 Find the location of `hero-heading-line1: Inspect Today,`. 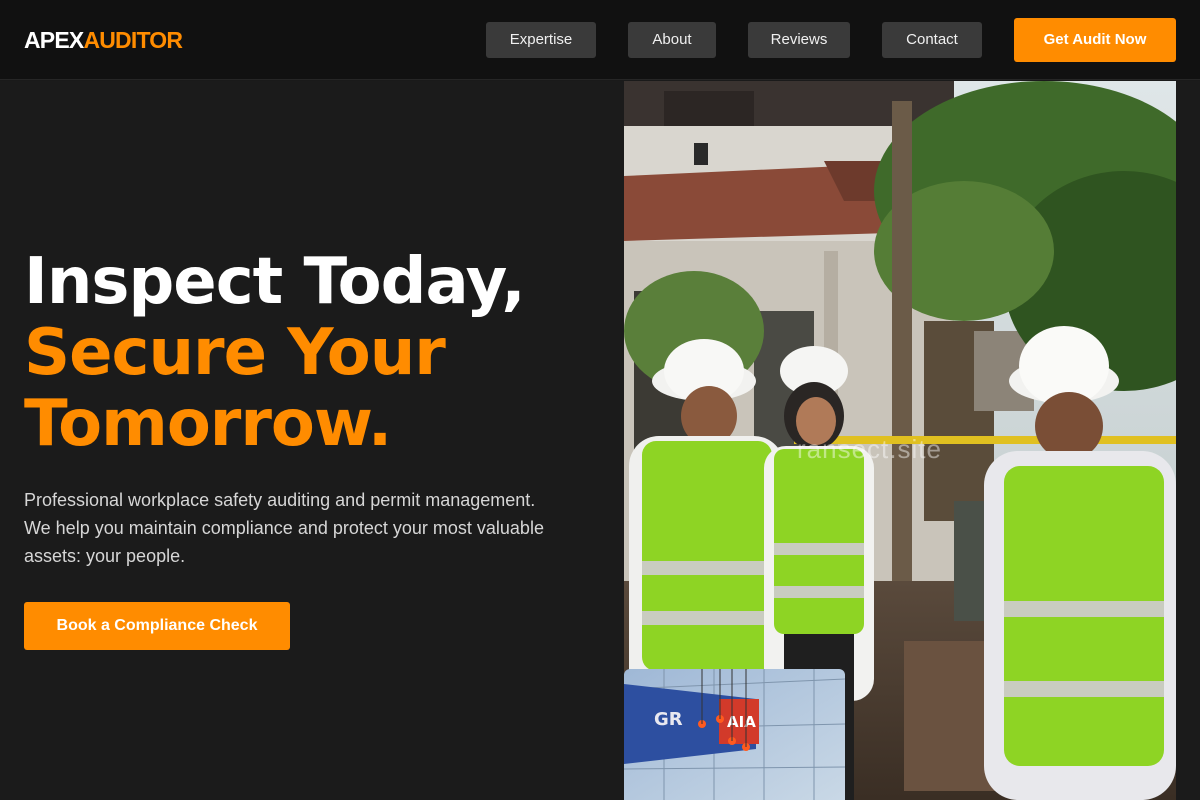

hero-heading-line1: Inspect Today, is located at coordinates (275, 282).